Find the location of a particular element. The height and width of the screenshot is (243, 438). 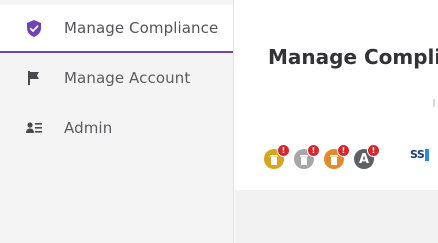

a-letter-badge: A ! is located at coordinates (367, 156).